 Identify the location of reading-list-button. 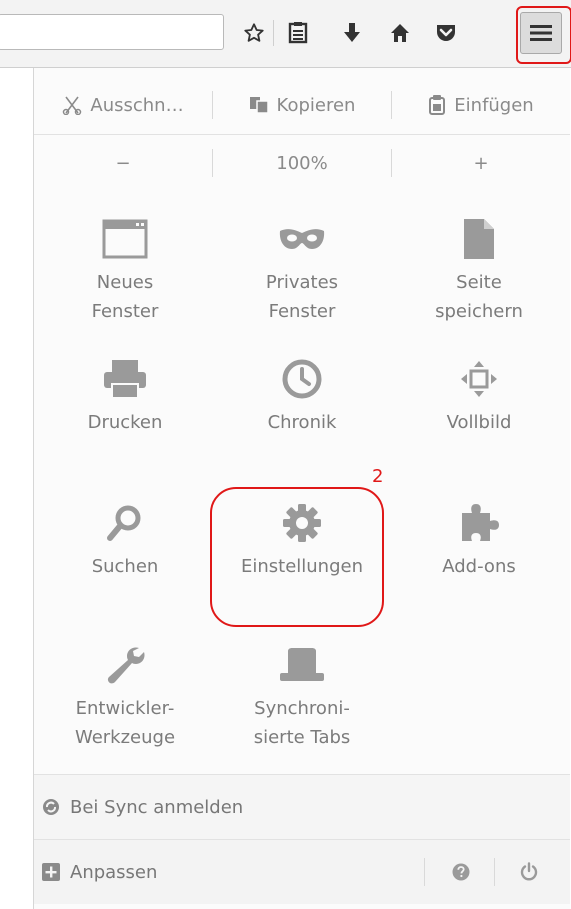
(298, 33).